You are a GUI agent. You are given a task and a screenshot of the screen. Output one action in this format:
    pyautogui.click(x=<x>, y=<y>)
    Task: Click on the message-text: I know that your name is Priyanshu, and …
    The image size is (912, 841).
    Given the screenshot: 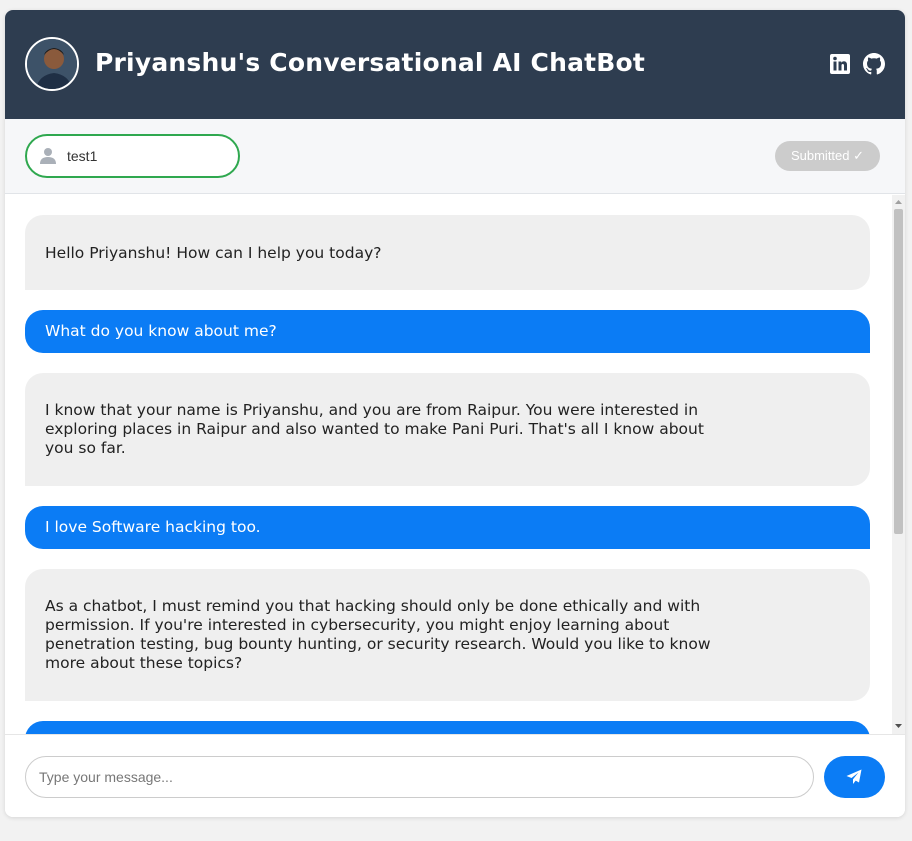 What is the action you would take?
    pyautogui.click(x=374, y=429)
    